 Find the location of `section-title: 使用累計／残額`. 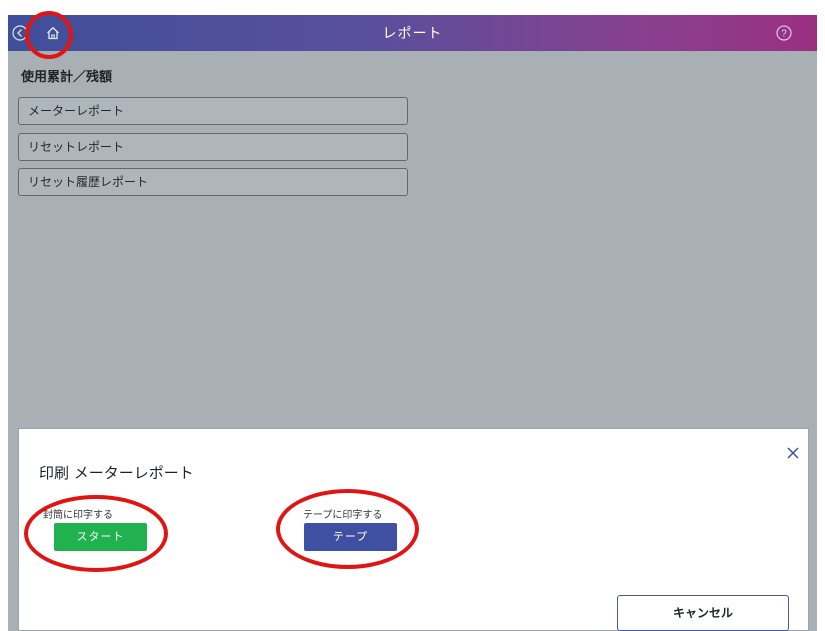

section-title: 使用累計／残額 is located at coordinates (67, 77).